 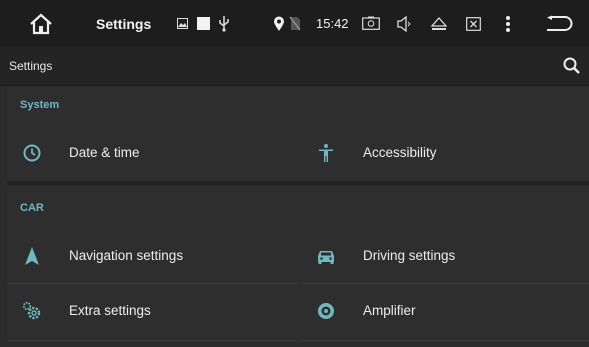 What do you see at coordinates (41, 24) in the screenshot?
I see `home-icon` at bounding box center [41, 24].